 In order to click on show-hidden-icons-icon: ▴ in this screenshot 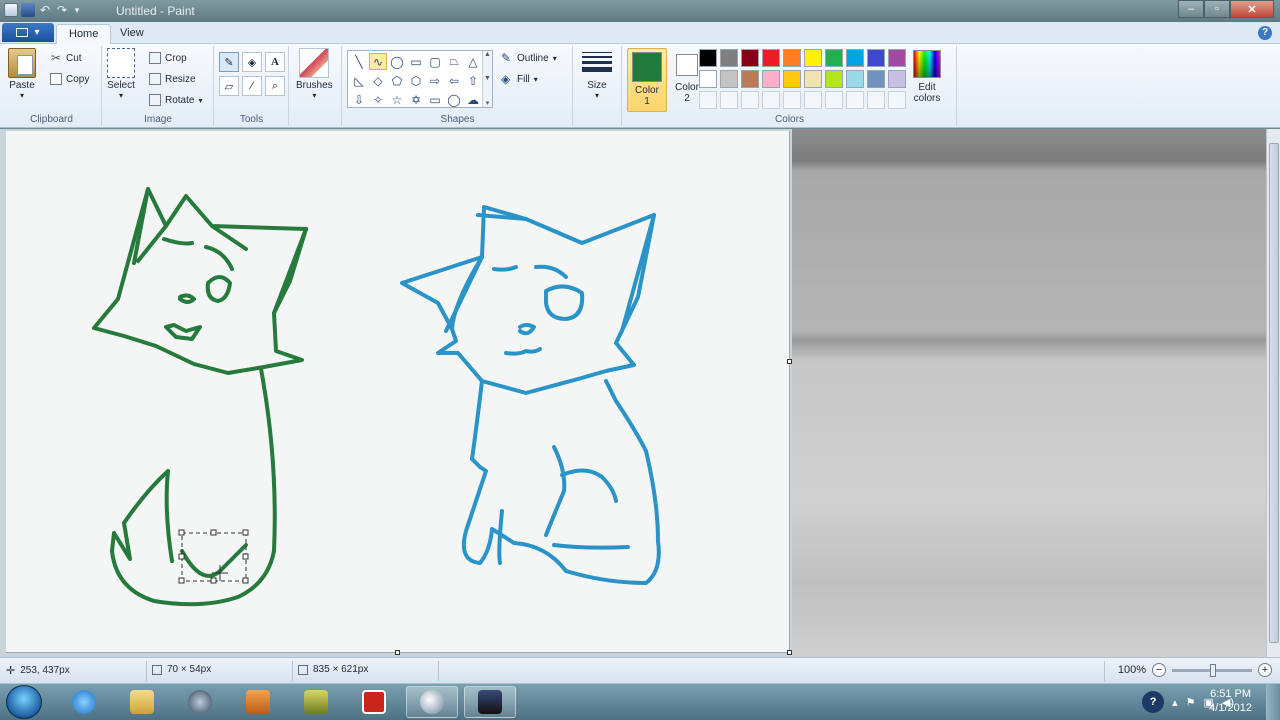, I will do `click(1175, 702)`.